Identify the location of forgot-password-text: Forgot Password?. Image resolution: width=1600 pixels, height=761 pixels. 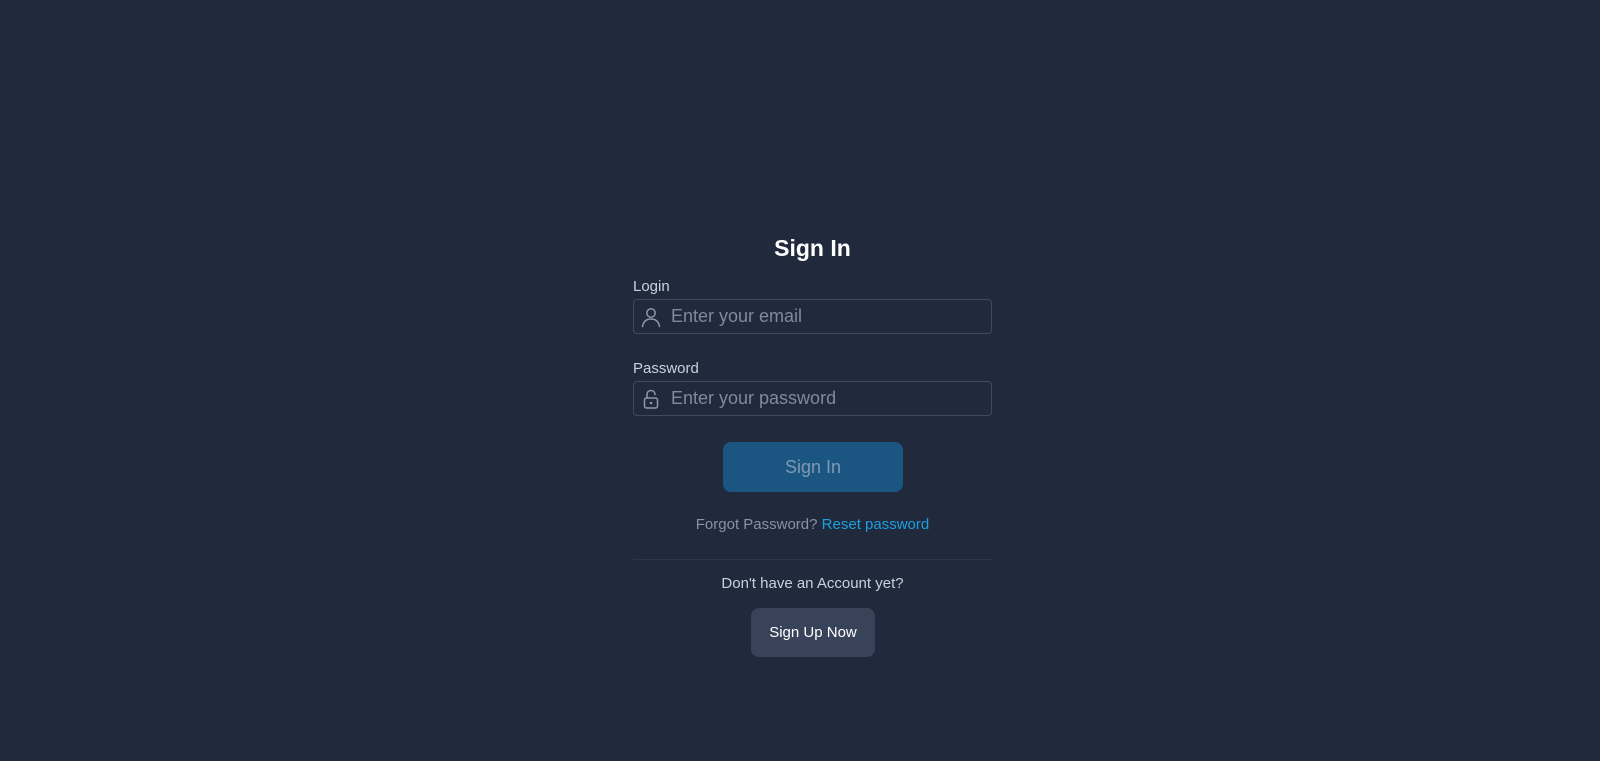
(756, 524).